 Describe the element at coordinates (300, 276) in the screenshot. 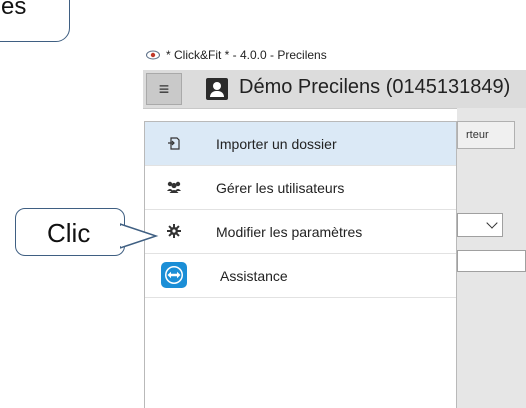

I see `menu-item-assistance: Assistance` at that location.